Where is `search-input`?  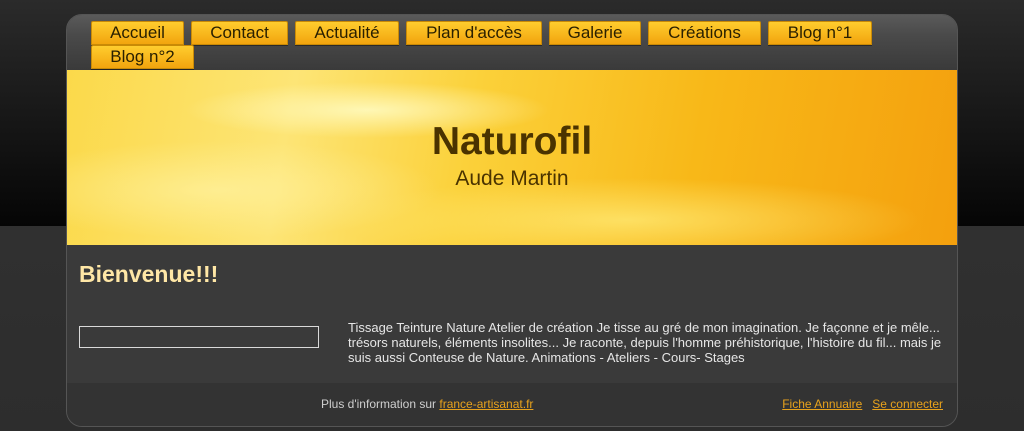
search-input is located at coordinates (199, 337).